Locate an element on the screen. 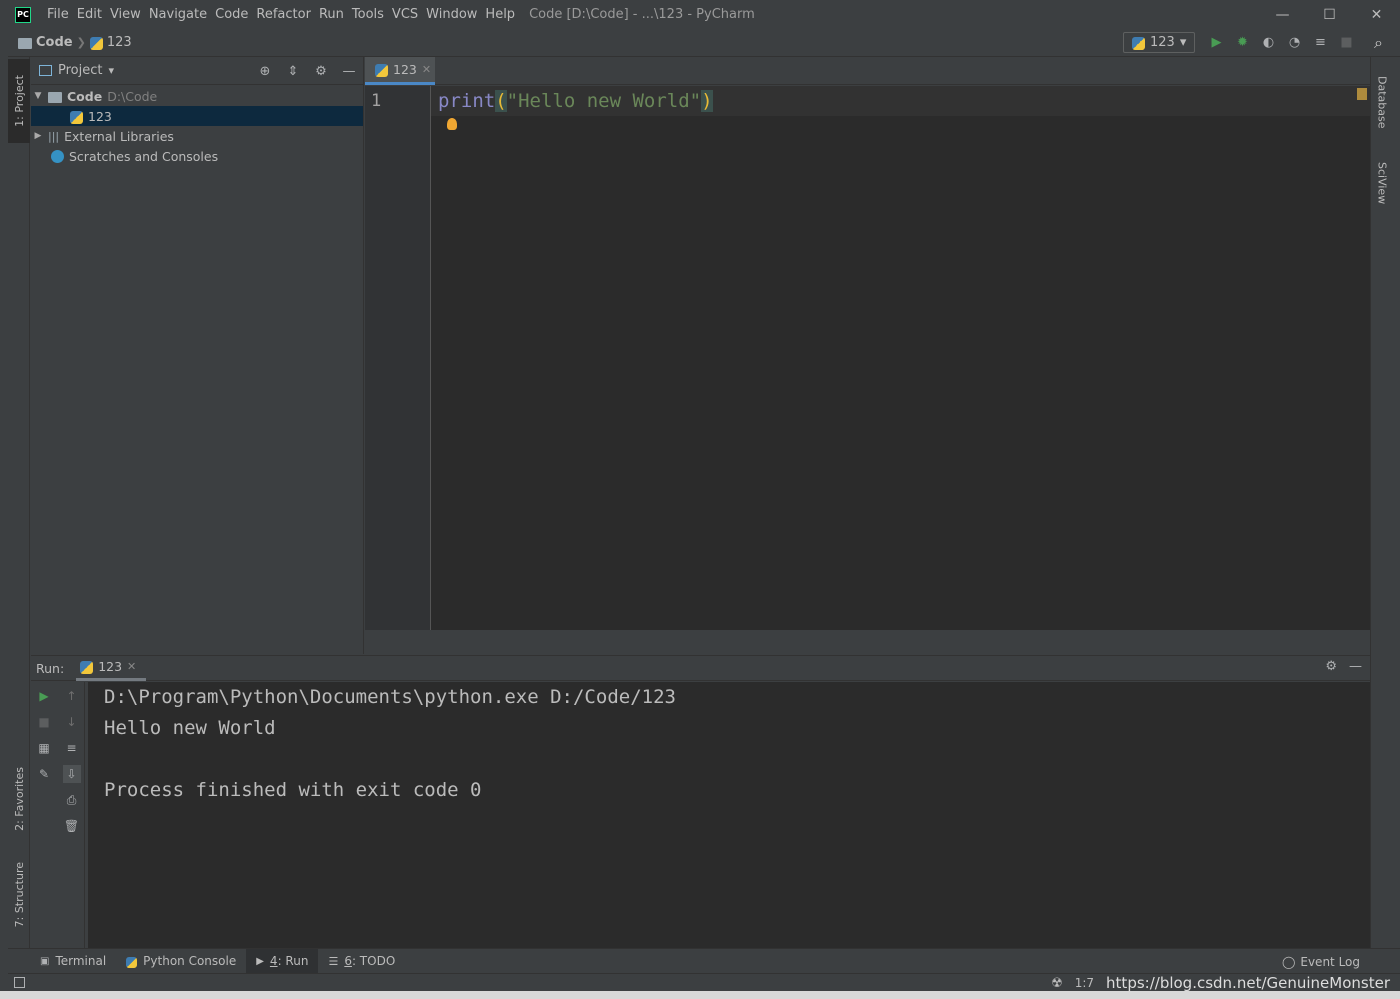 This screenshot has width=1400, height=999. window-title: Code [D:\Code] - ...\123 - PyCharm is located at coordinates (642, 14).